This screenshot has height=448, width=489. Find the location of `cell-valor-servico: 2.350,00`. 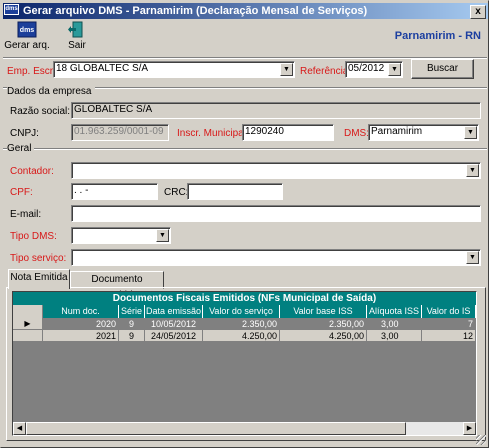

cell-valor-servico: 2.350,00 is located at coordinates (241, 324).